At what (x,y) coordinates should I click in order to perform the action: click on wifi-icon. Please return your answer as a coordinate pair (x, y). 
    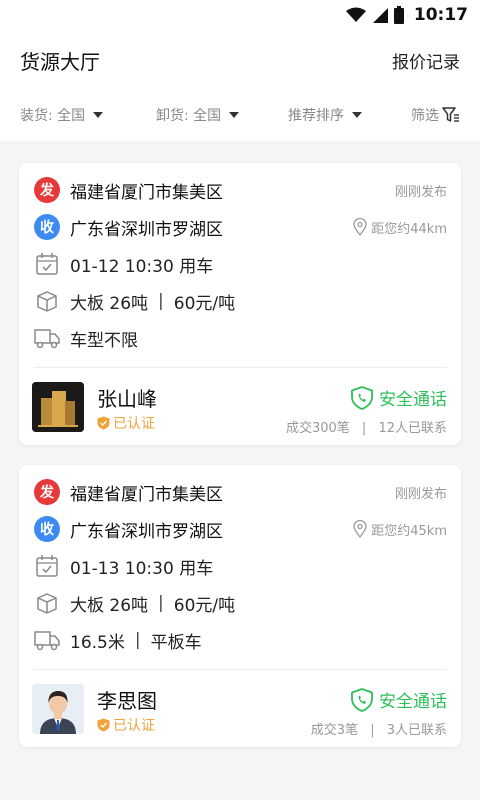
    Looking at the image, I should click on (355, 14).